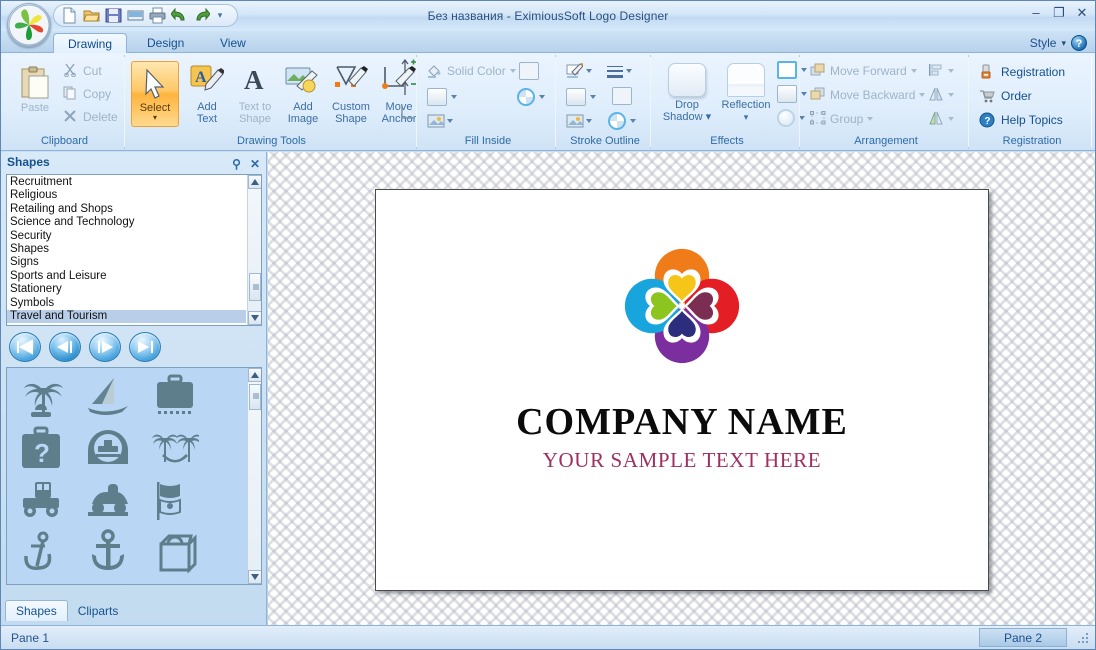 The image size is (1096, 650). I want to click on registration-button: Registration, so click(1022, 72).